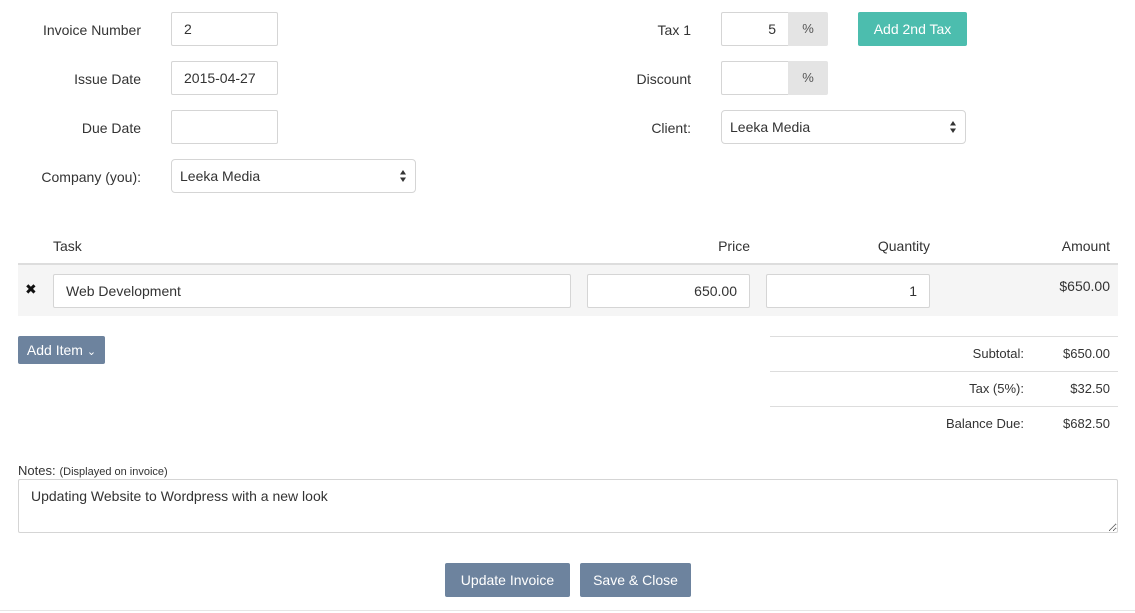 Image resolution: width=1135 pixels, height=613 pixels. Describe the element at coordinates (912, 29) in the screenshot. I see `add-2nd-tax-button: Add 2nd Tax` at that location.